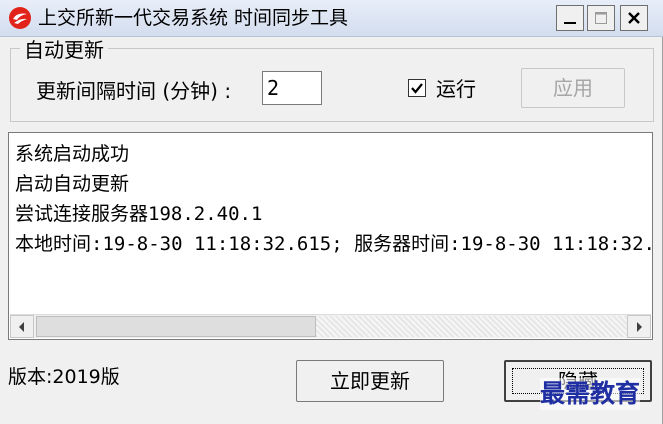  I want to click on run-checkbox-label: 运行, so click(456, 89).